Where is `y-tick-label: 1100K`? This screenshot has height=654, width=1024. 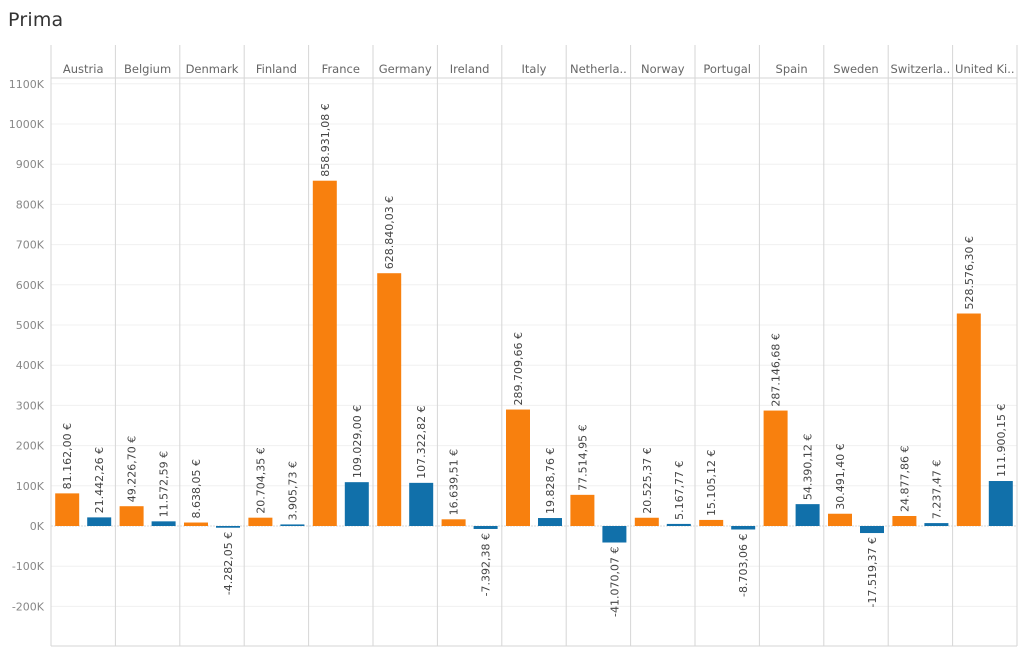 y-tick-label: 1100K is located at coordinates (27, 84).